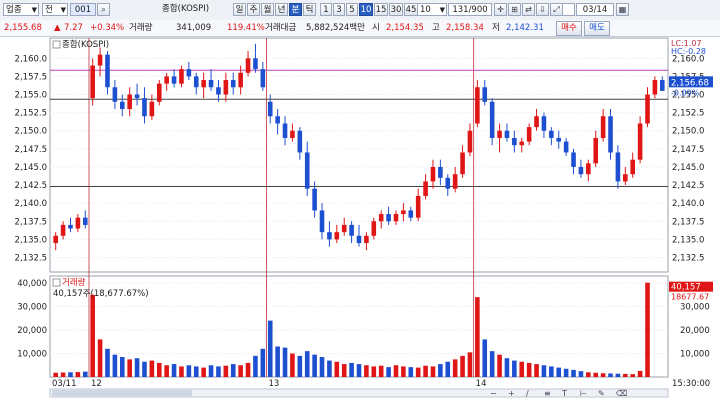 The height and width of the screenshot is (407, 720). Describe the element at coordinates (511, 393) in the screenshot. I see `zoom-in-icon: +` at that location.